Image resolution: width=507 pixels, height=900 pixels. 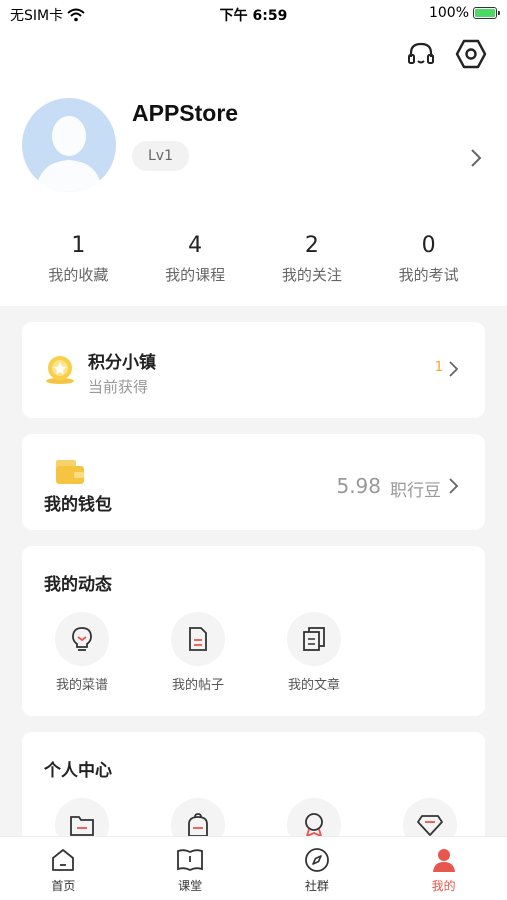 I want to click on wallet-balance: 5.98, so click(x=358, y=486).